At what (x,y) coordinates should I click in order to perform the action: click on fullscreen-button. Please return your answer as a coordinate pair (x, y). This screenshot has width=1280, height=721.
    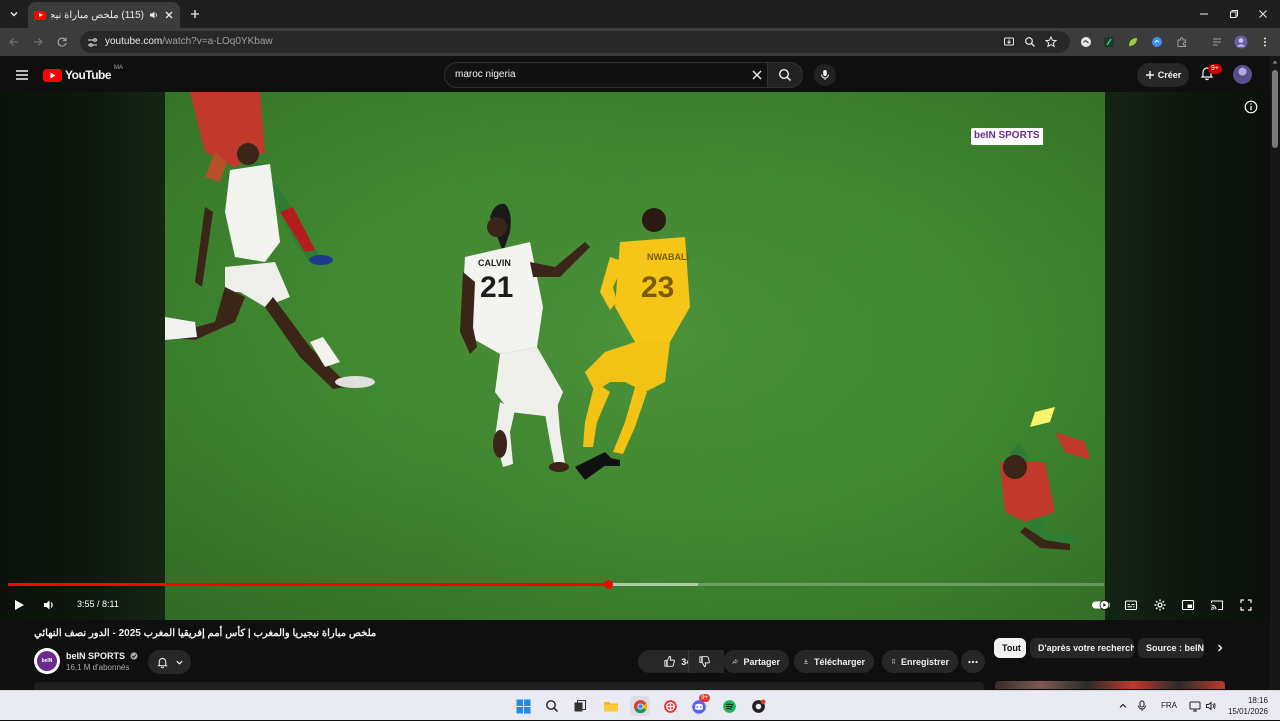
    Looking at the image, I should click on (1246, 605).